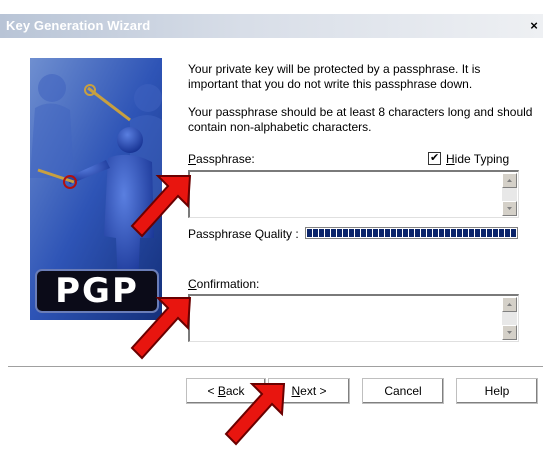 This screenshot has width=543, height=450. I want to click on confirmation-input, so click(353, 318).